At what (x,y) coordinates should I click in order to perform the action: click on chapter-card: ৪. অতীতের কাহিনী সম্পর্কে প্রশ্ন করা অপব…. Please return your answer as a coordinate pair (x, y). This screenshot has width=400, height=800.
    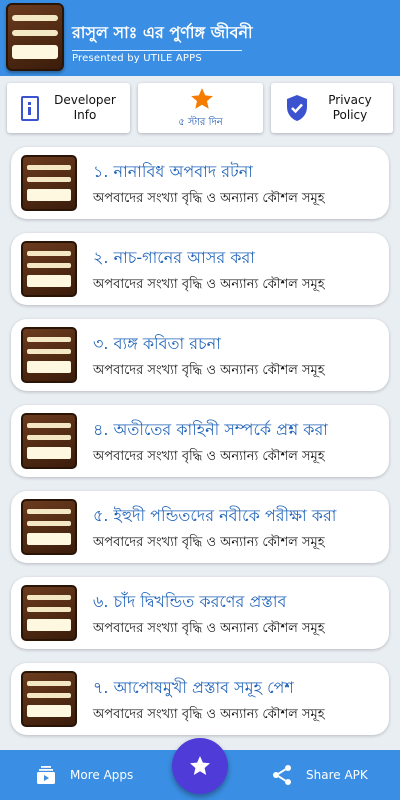
    Looking at the image, I should click on (200, 441).